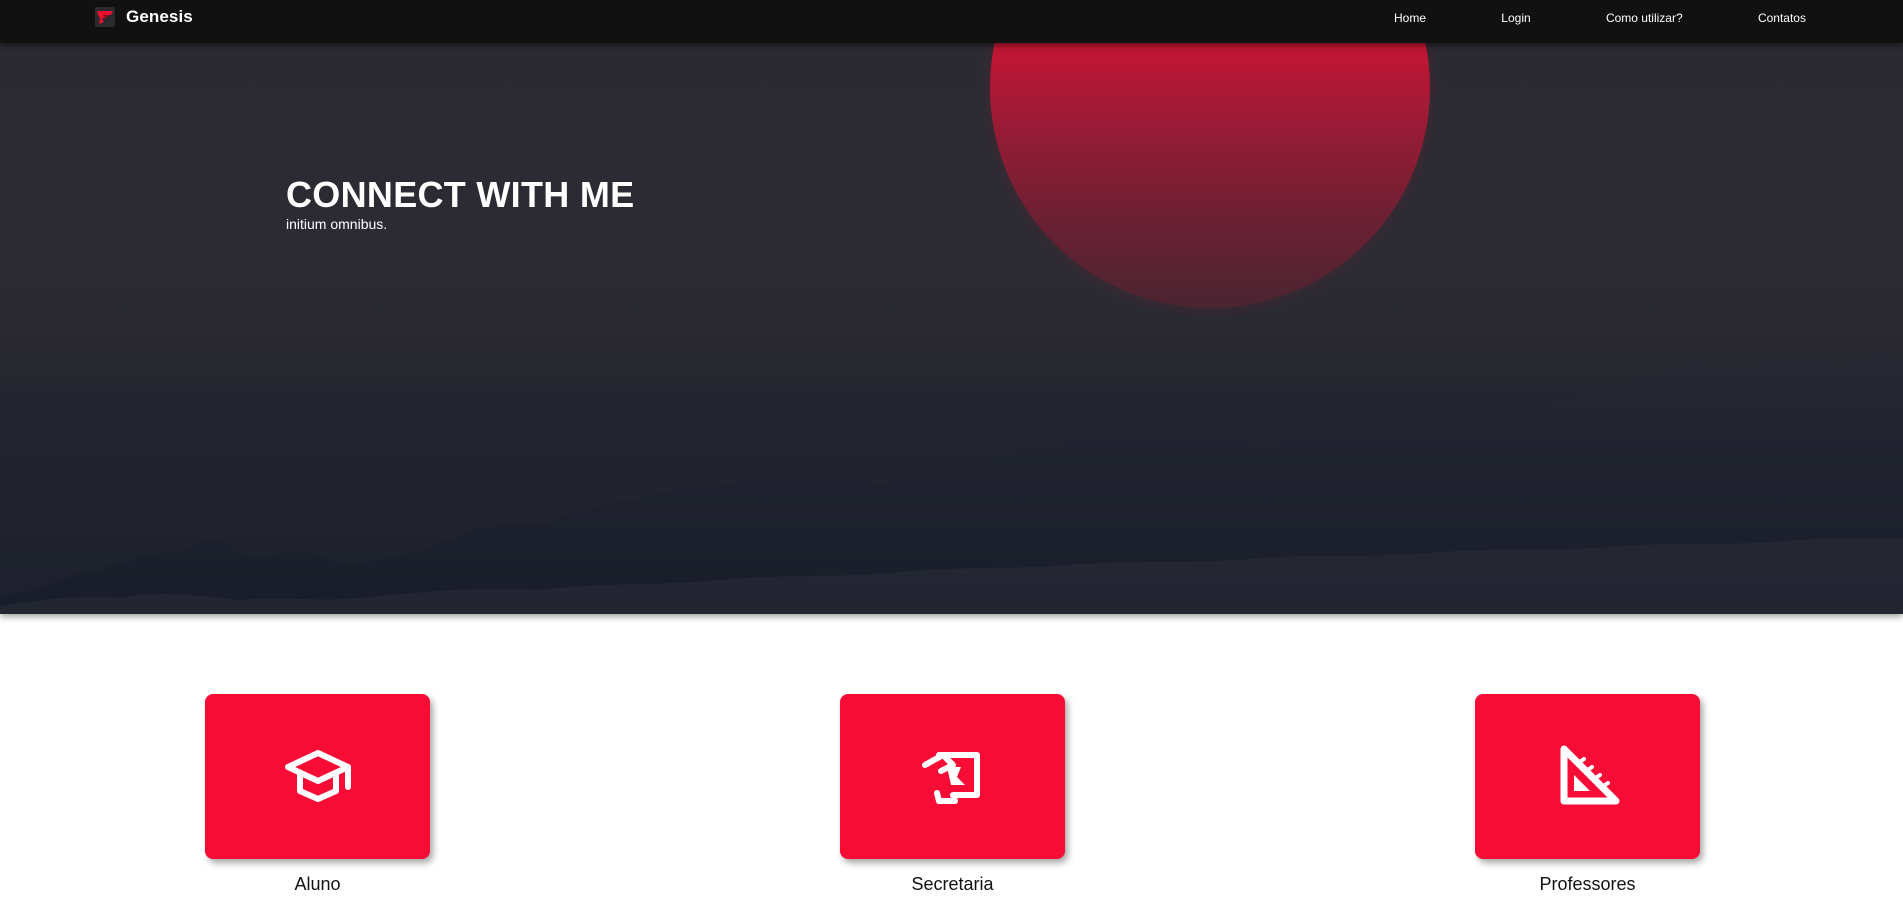  I want to click on scroll-document-icon, so click(950, 777).